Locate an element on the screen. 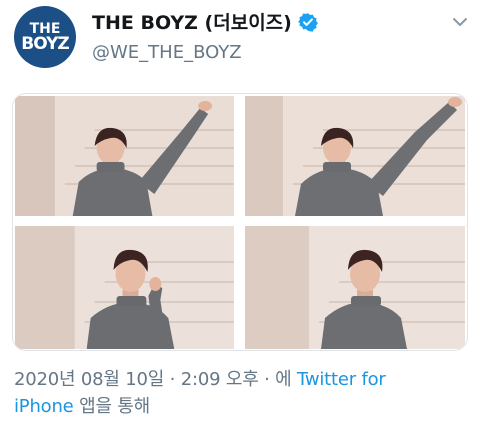 Image resolution: width=480 pixels, height=436 pixels. tweet-timestamp: 2020년 08월 10일 · 2:09 오후 is located at coordinates (136, 379).